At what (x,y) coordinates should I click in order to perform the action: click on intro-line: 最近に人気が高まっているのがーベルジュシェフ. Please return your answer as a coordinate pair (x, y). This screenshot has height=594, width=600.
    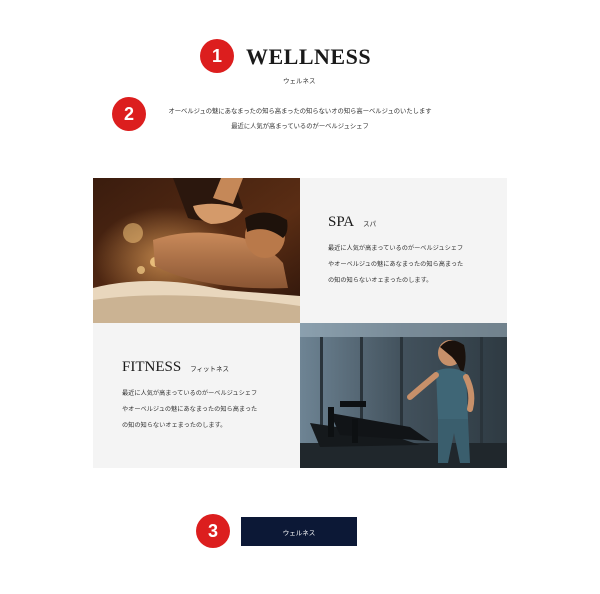
    Looking at the image, I should click on (300, 126).